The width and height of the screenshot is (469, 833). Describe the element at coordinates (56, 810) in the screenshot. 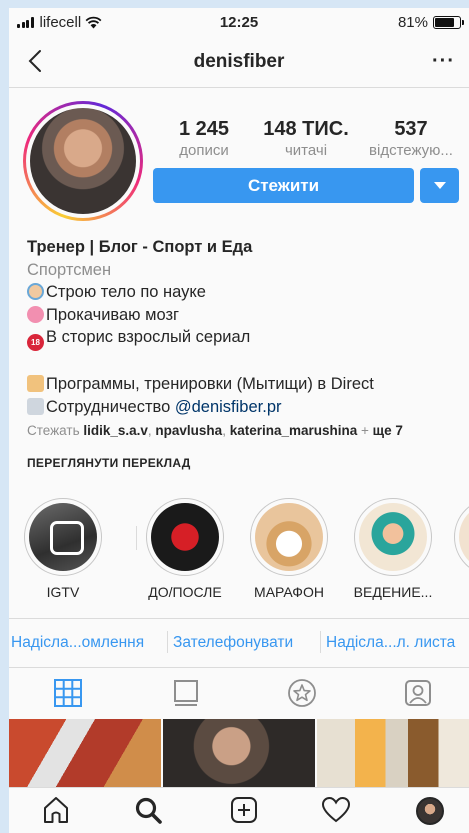

I see `home-icon` at that location.